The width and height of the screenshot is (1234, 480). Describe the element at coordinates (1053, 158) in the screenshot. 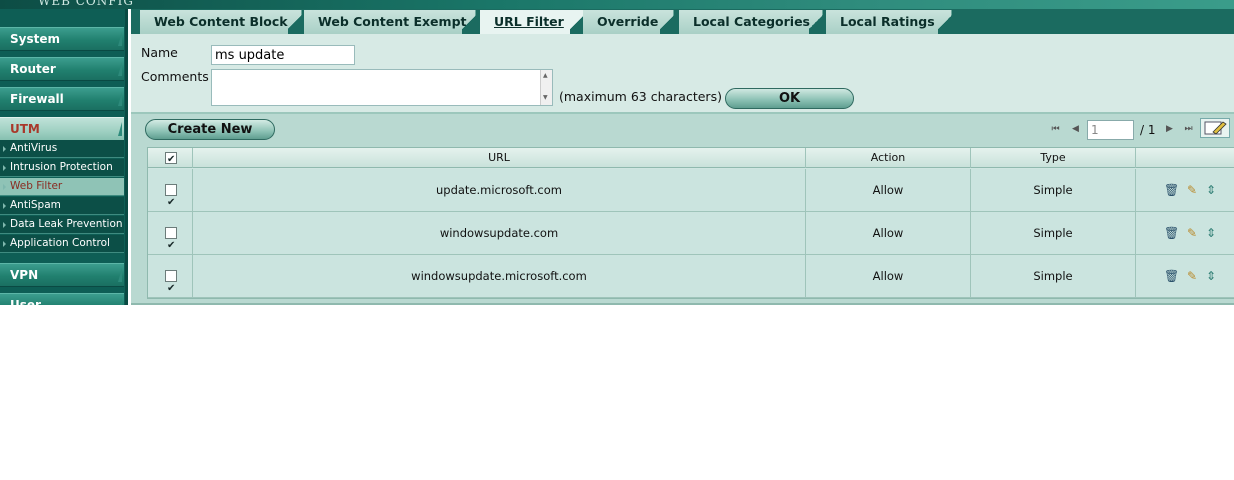

I see `type-column-header: Type` at that location.